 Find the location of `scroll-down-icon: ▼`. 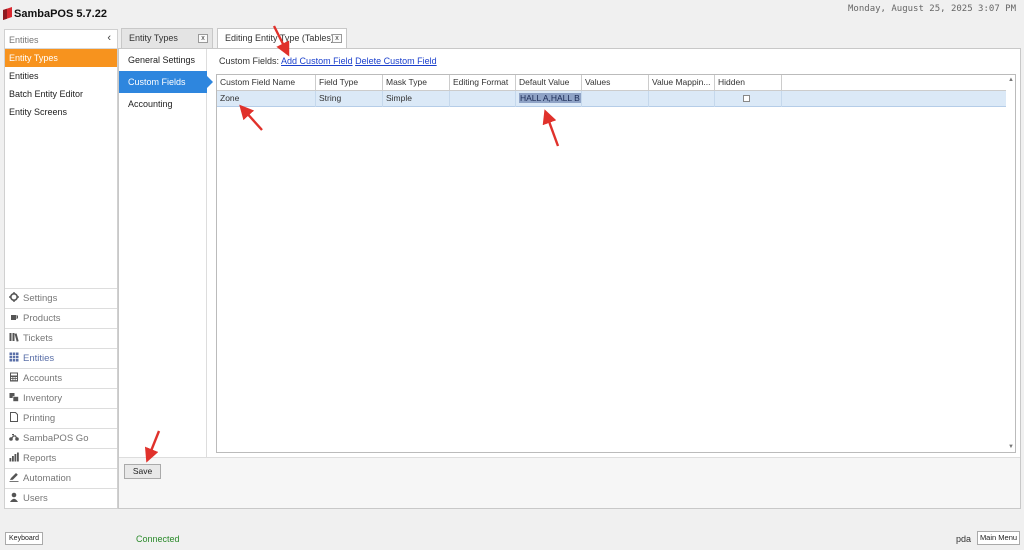

scroll-down-icon: ▼ is located at coordinates (1011, 447).